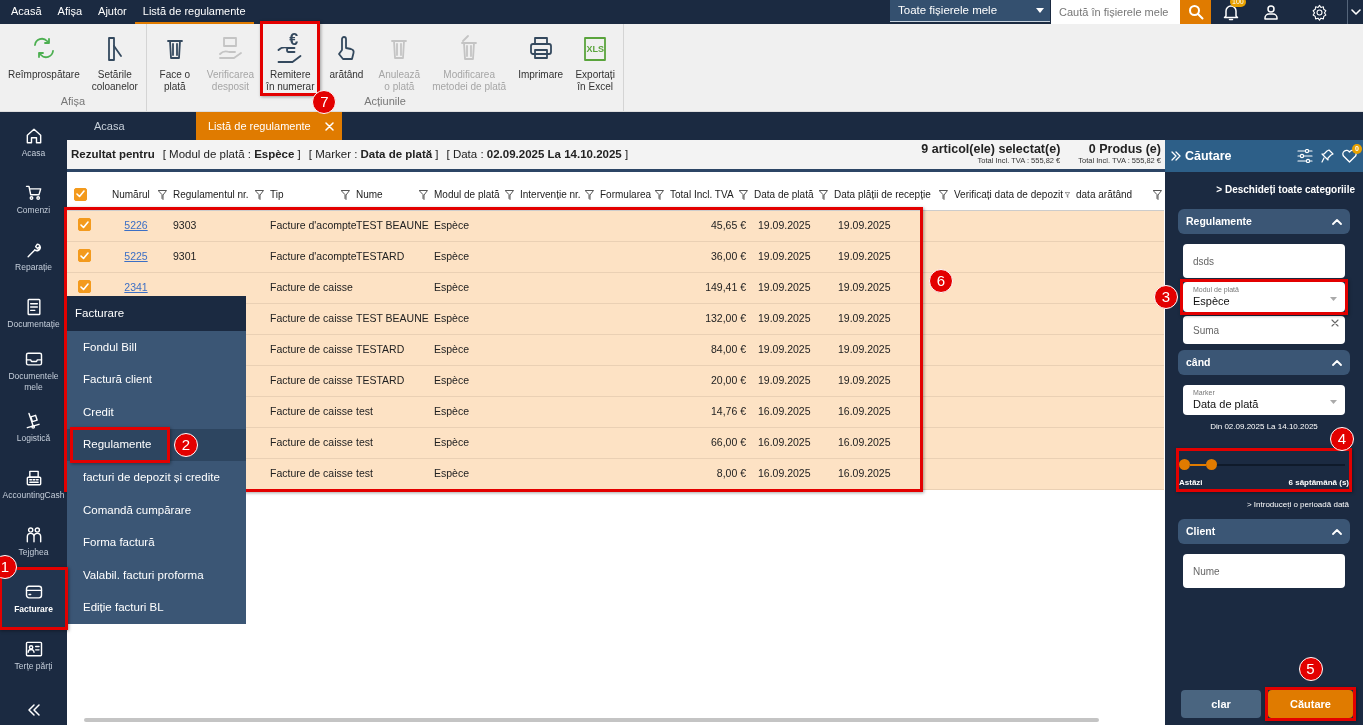 The width and height of the screenshot is (1363, 725). Describe the element at coordinates (290, 58) in the screenshot. I see `toolbar-button: € Remitere în numerar` at that location.